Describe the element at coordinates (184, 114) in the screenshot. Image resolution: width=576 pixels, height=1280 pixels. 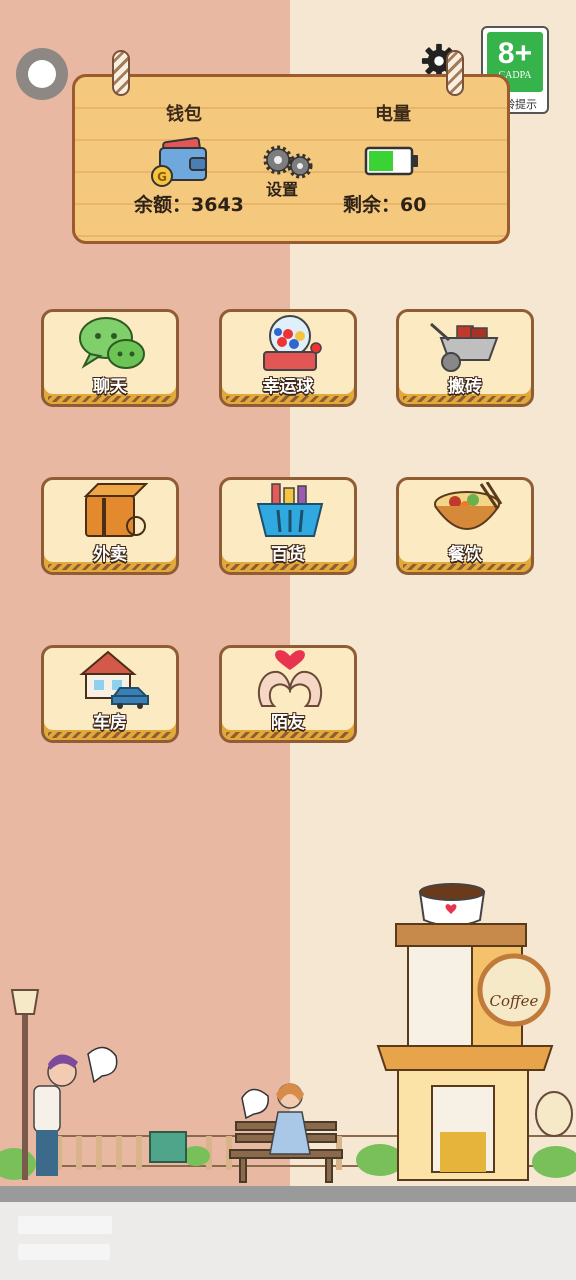
I see `wallet-title: 钱包` at that location.